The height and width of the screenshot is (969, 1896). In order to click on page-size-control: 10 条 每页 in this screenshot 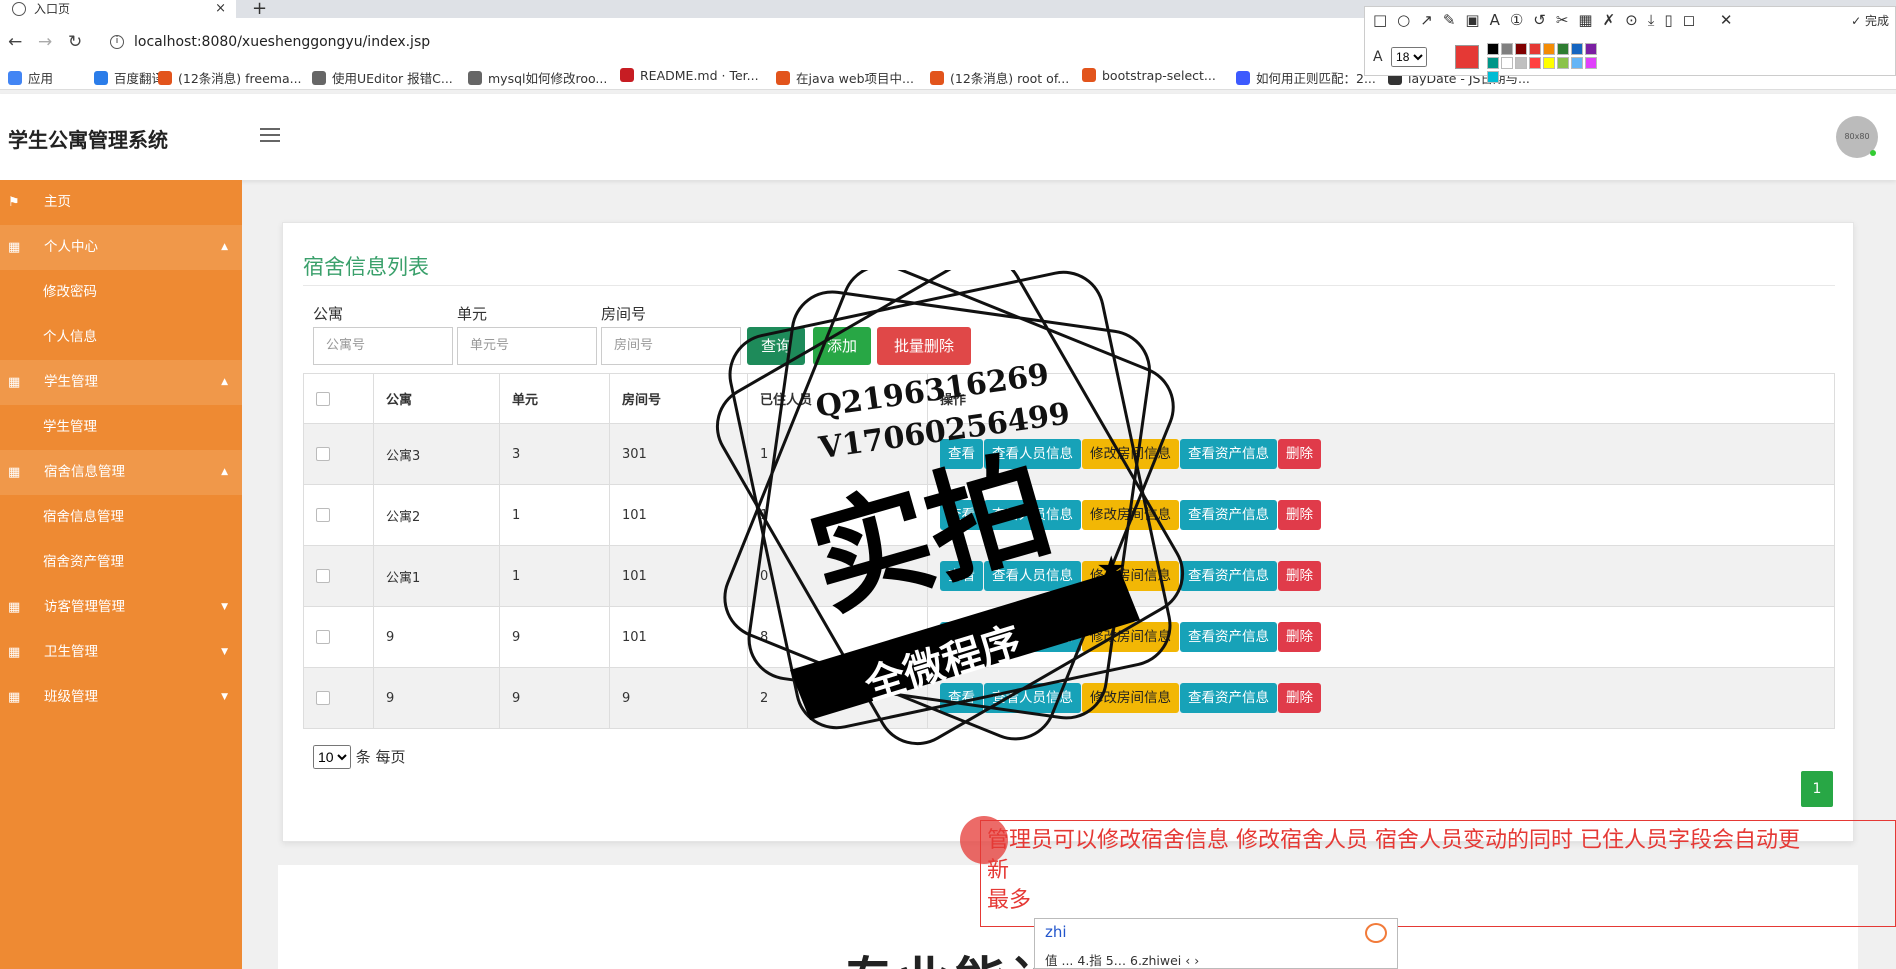, I will do `click(359, 757)`.